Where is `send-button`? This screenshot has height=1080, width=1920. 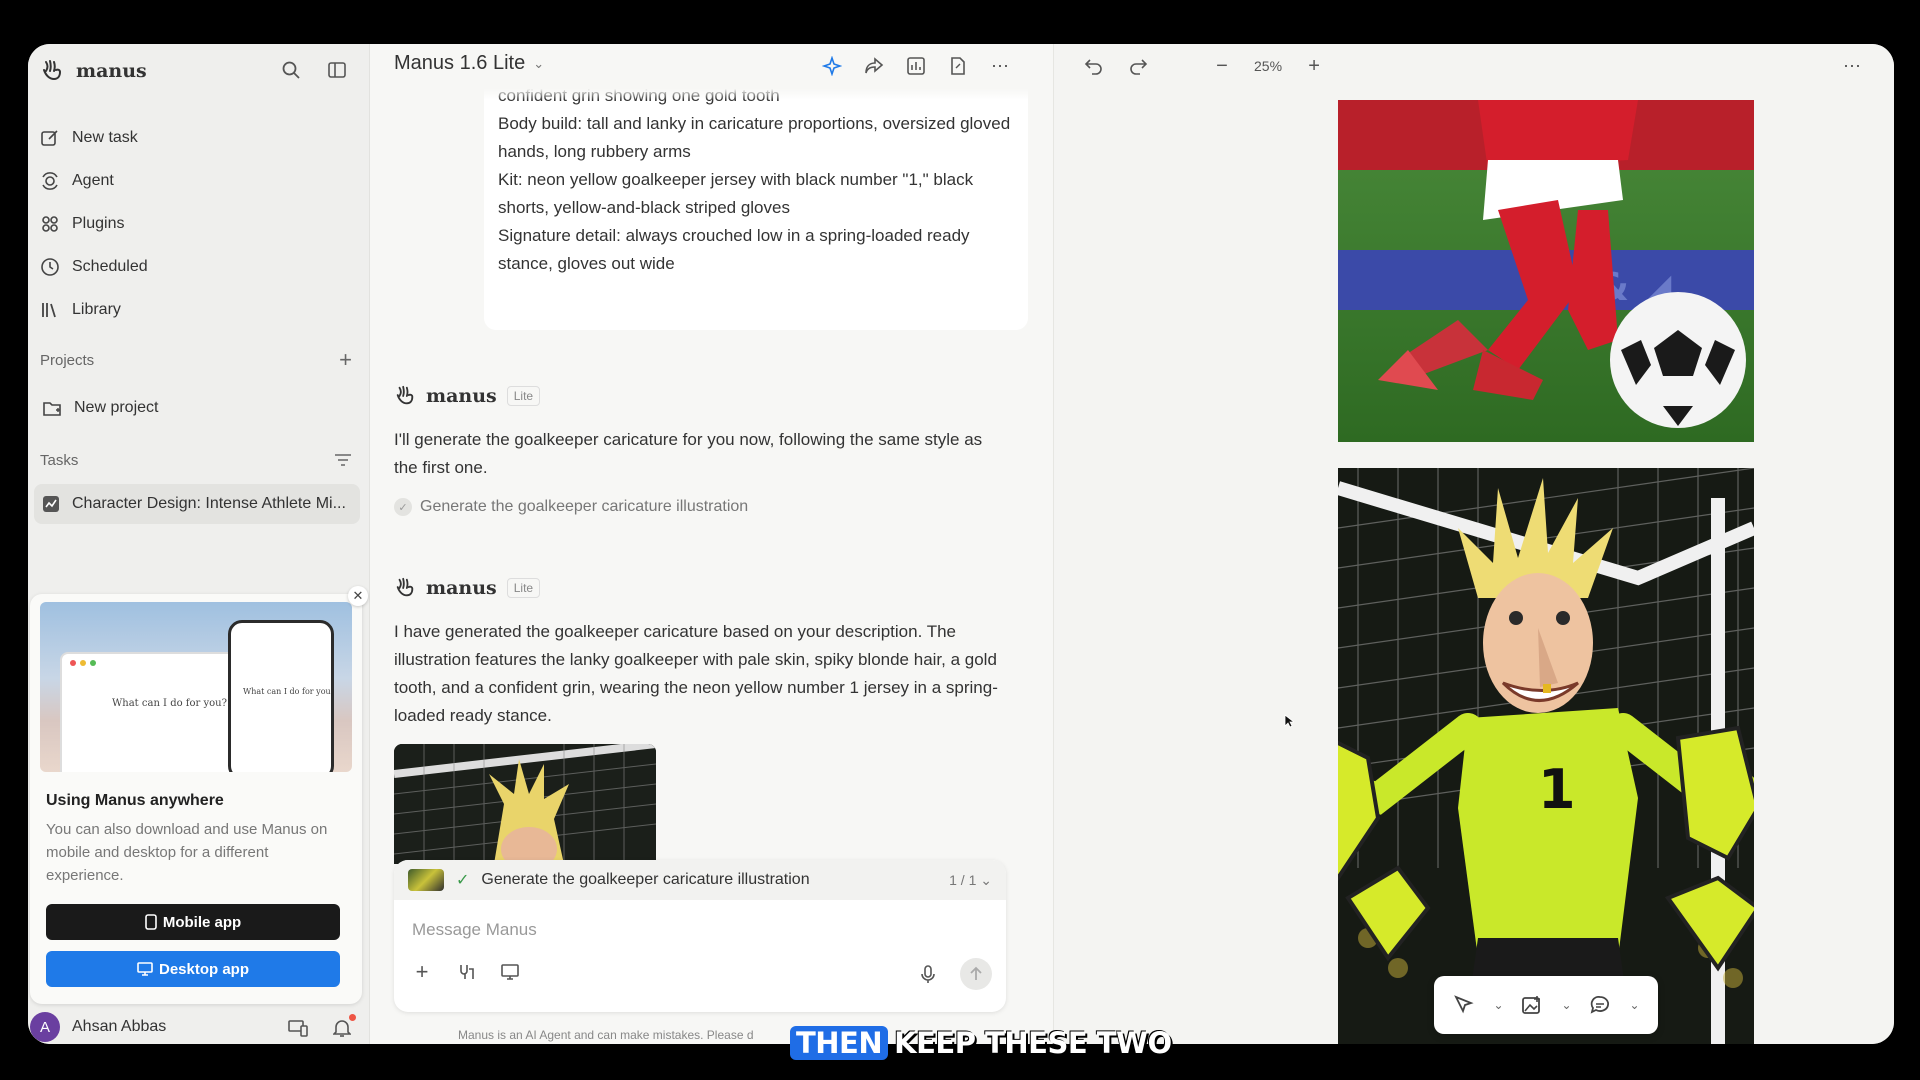 send-button is located at coordinates (976, 974).